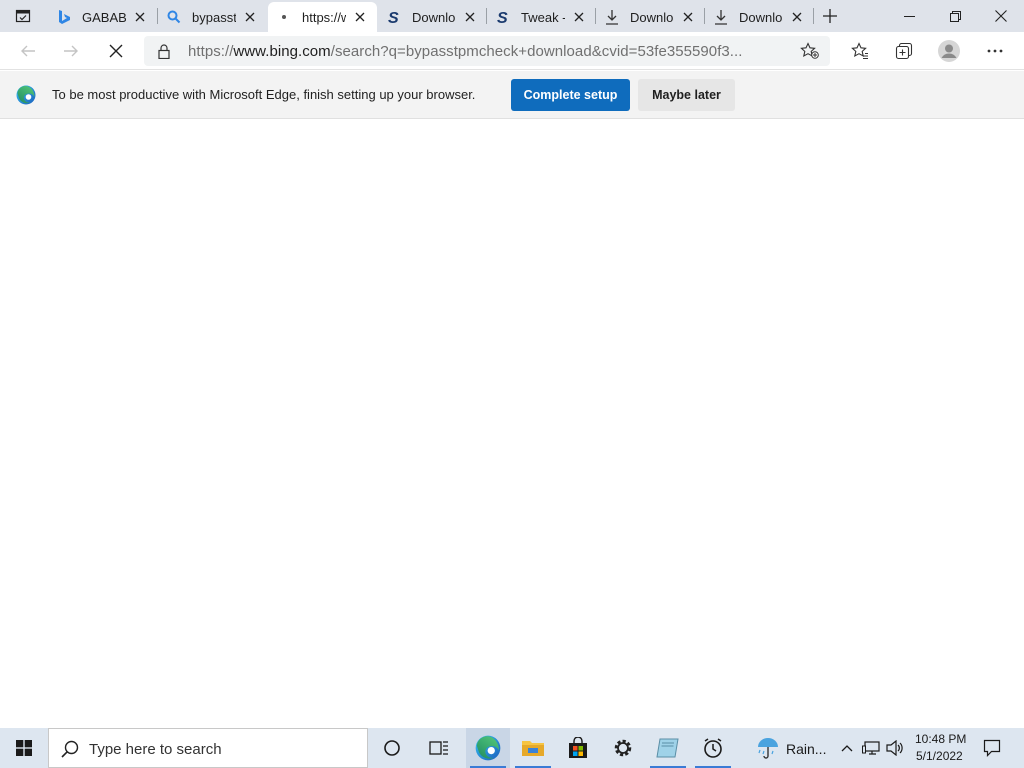  What do you see at coordinates (813, 16) in the screenshot?
I see `tab-separator` at bounding box center [813, 16].